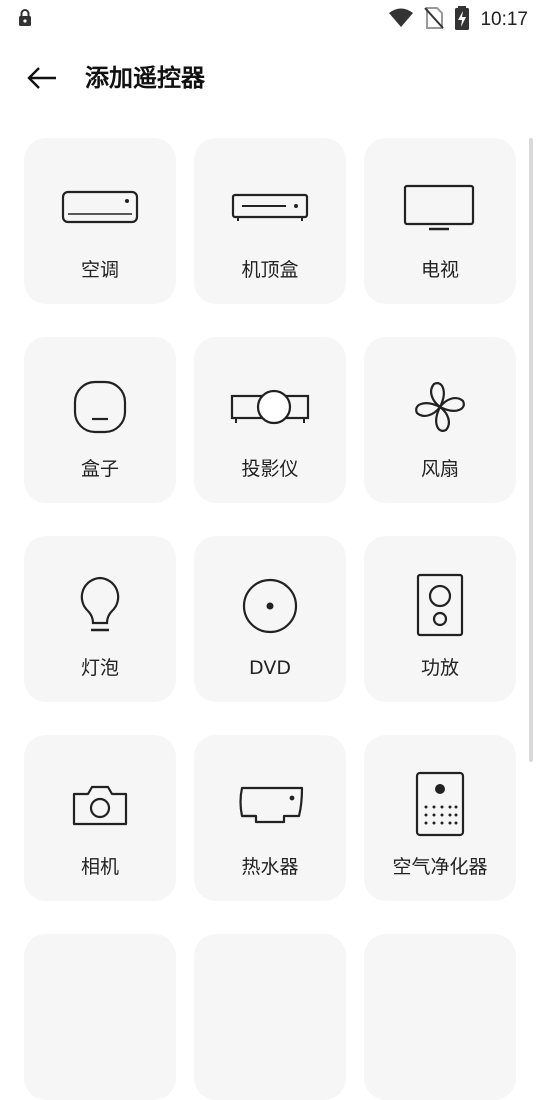 The width and height of the screenshot is (540, 1100). Describe the element at coordinates (270, 407) in the screenshot. I see `projector-icon` at that location.